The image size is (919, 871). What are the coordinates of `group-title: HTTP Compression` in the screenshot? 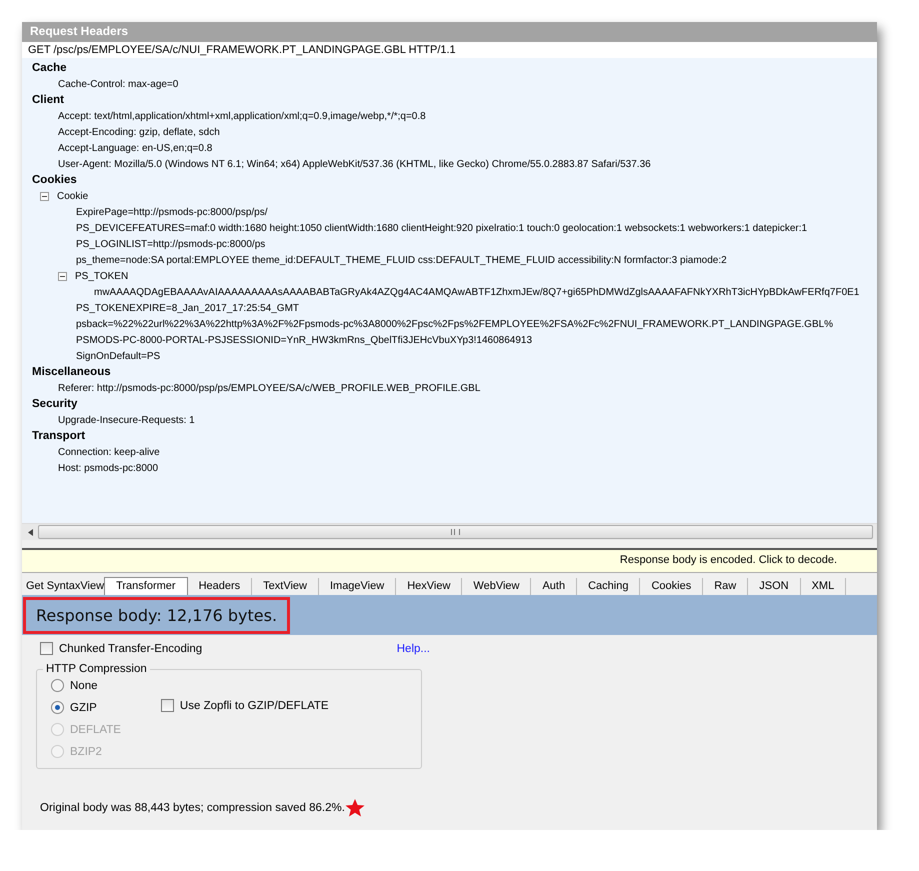 It's located at (96, 669).